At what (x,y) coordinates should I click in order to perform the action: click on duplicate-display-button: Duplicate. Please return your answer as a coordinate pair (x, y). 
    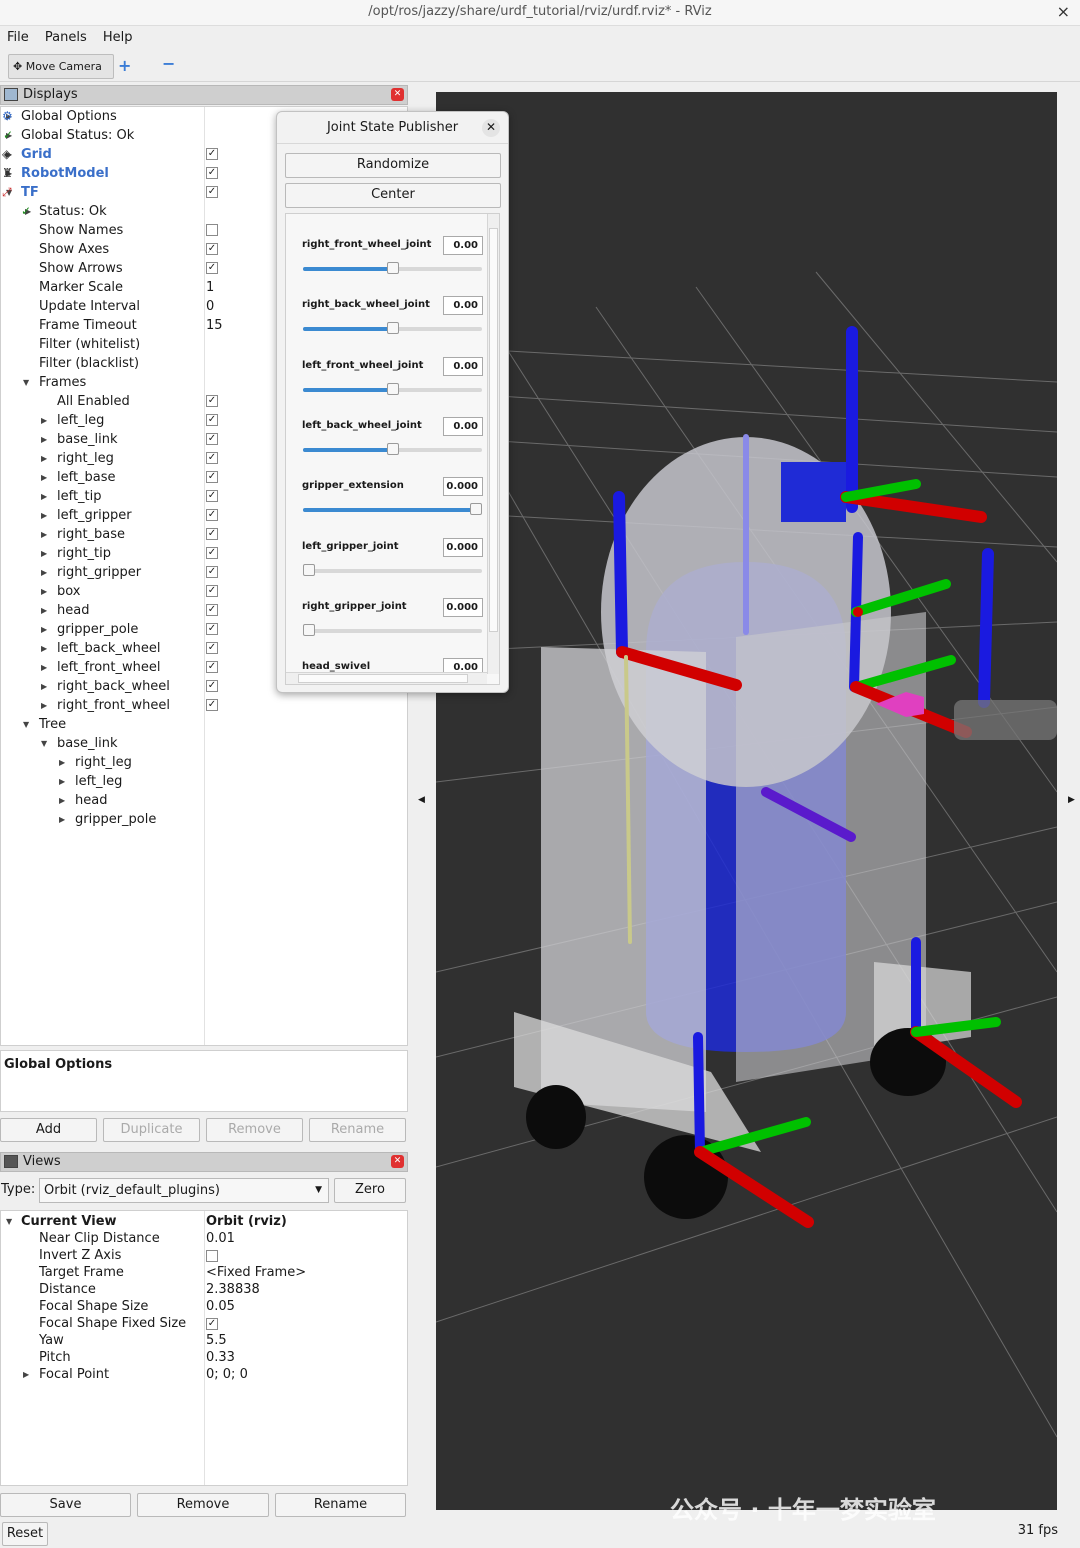
    Looking at the image, I should click on (151, 1130).